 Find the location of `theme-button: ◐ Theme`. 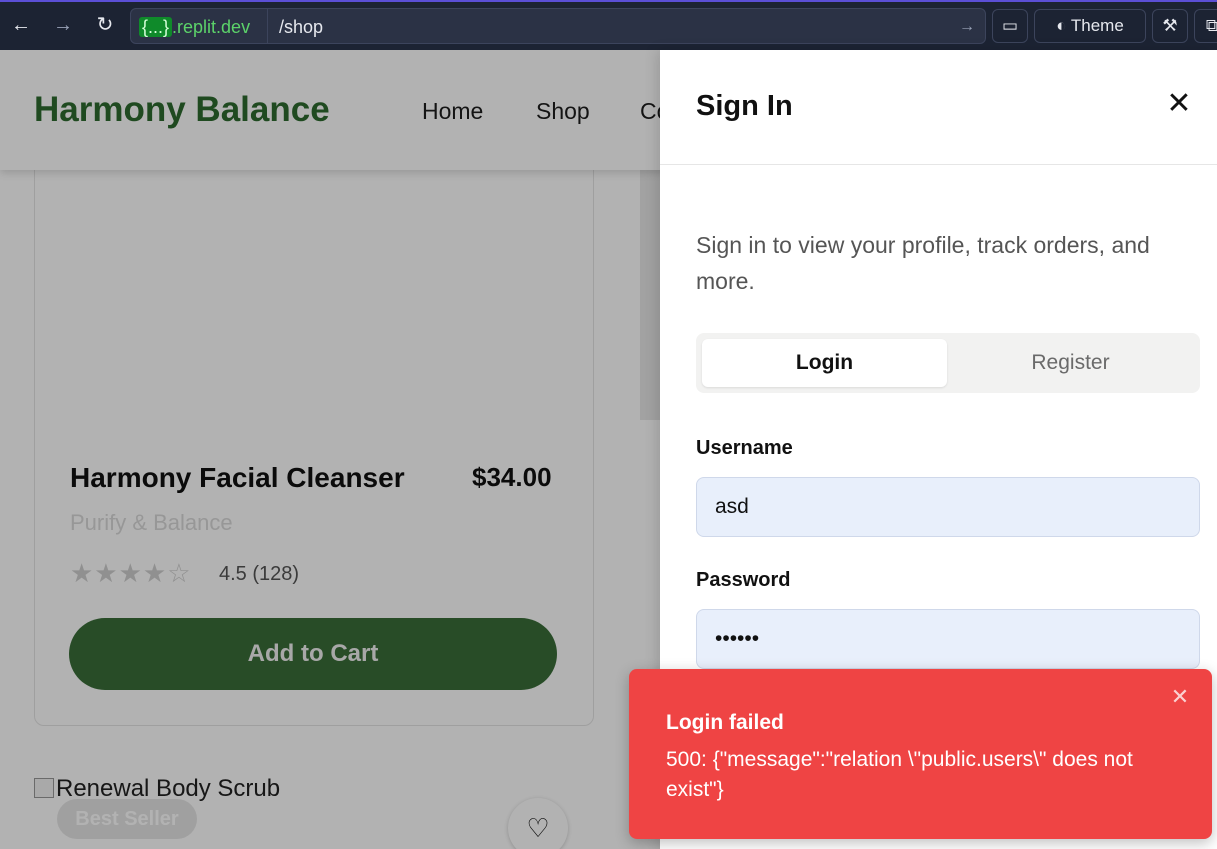

theme-button: ◐ Theme is located at coordinates (1090, 26).